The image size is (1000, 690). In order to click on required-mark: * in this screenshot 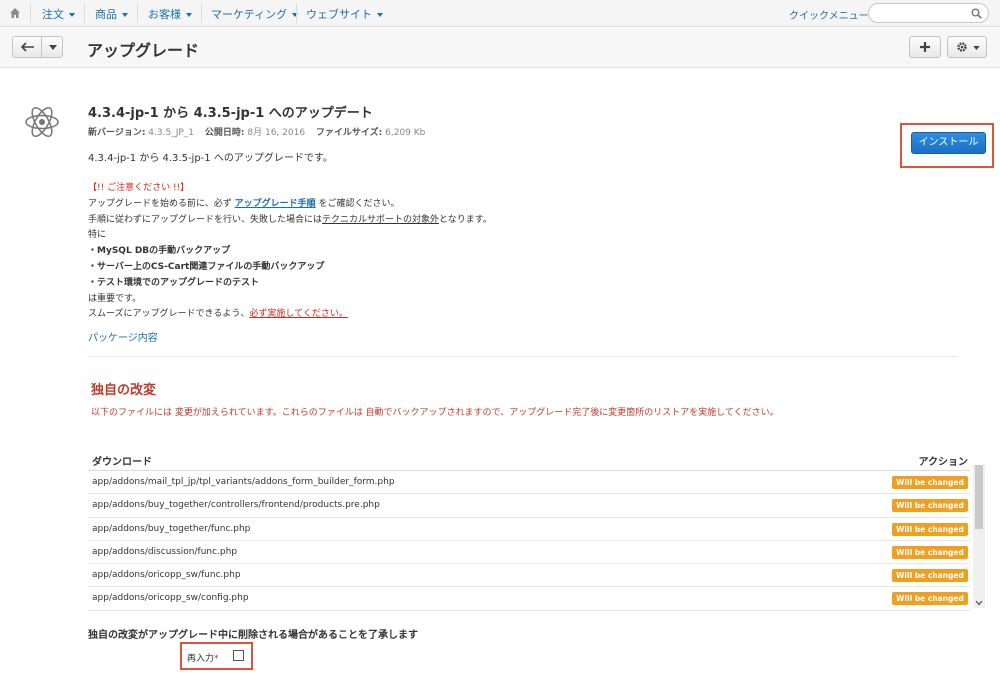, I will do `click(216, 659)`.